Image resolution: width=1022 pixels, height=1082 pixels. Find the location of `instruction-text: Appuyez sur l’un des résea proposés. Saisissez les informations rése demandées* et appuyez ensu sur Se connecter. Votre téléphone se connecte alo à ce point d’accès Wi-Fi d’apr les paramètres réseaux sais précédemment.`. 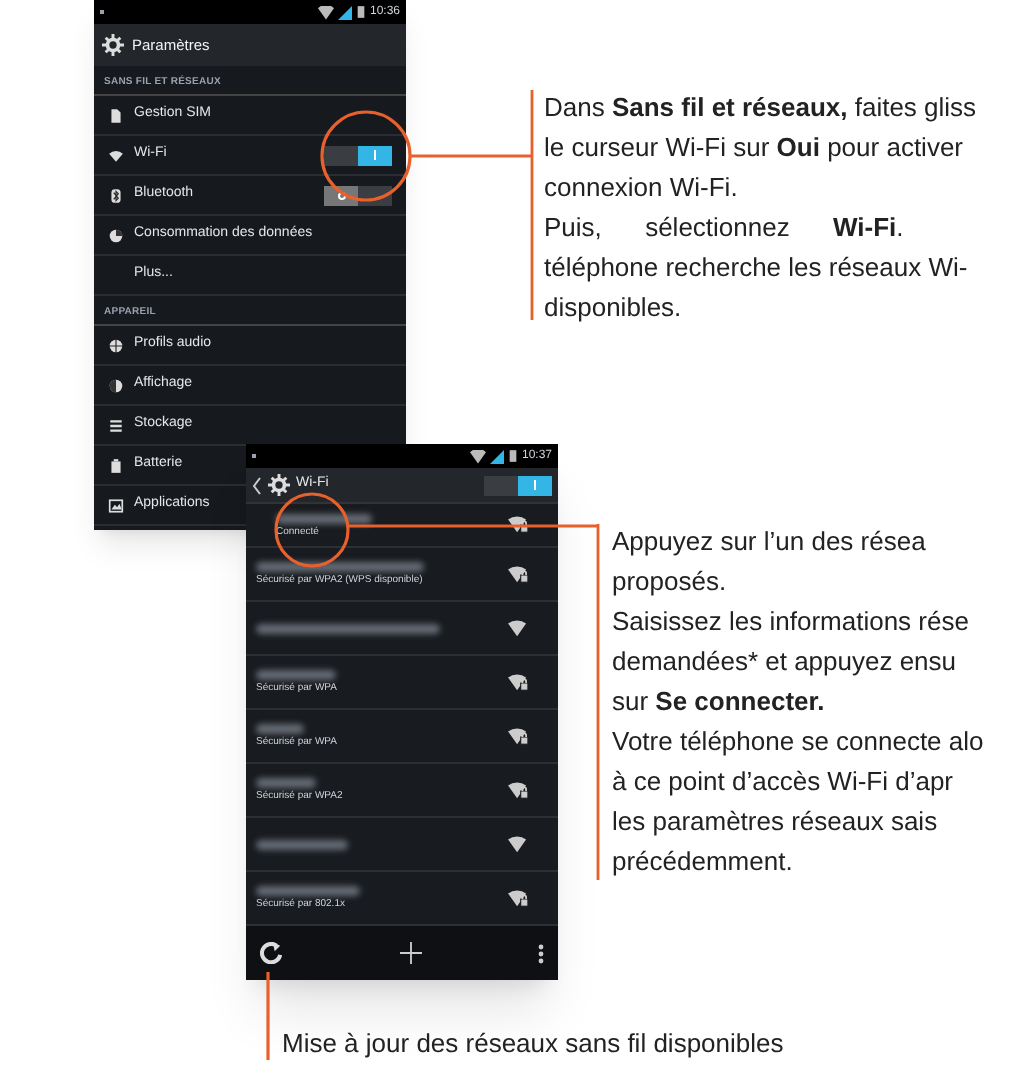

instruction-text: Appuyez sur l’un des résea proposés. Saisissez les informations rése demandées* et appuyez ensu sur Se connecter. Votre téléphone se connecte alo à ce point d’accès Wi-Fi d’apr les paramètres réseaux sais précédemment. is located at coordinates (798, 702).